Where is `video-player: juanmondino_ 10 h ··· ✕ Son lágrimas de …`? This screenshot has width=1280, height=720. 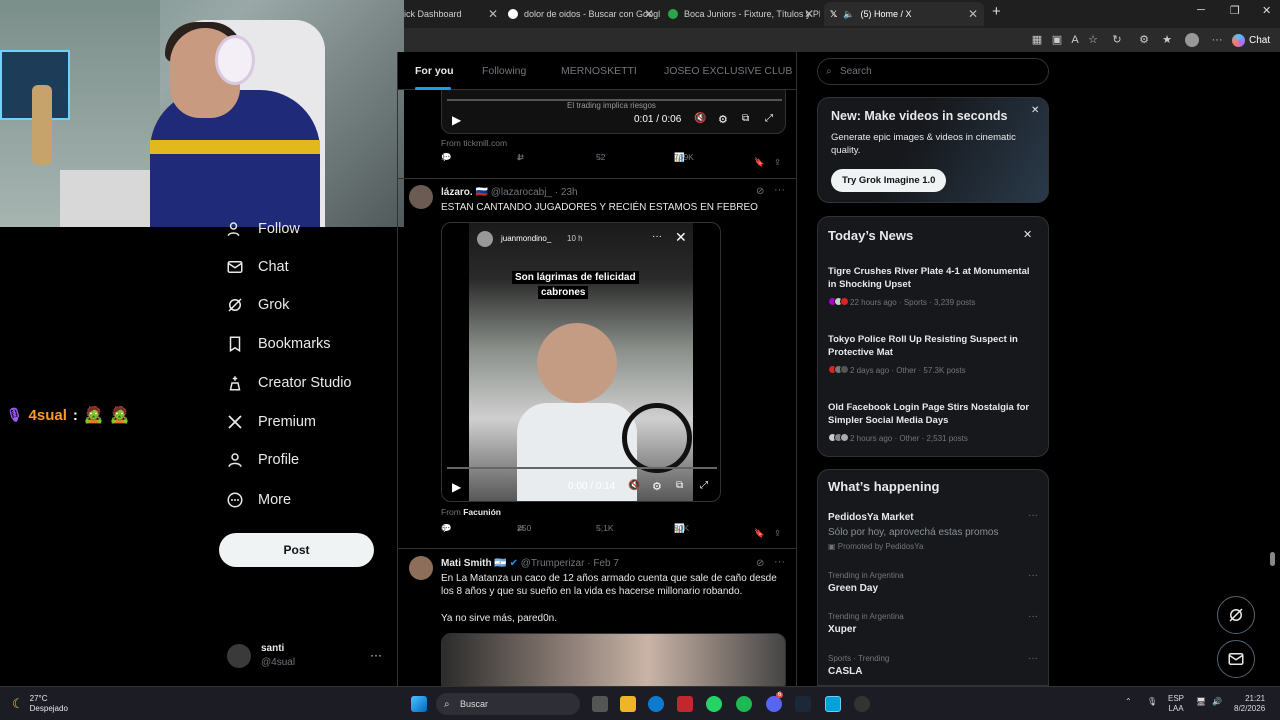
video-player: juanmondino_ 10 h ··· ✕ Son lágrimas de … is located at coordinates (581, 362).